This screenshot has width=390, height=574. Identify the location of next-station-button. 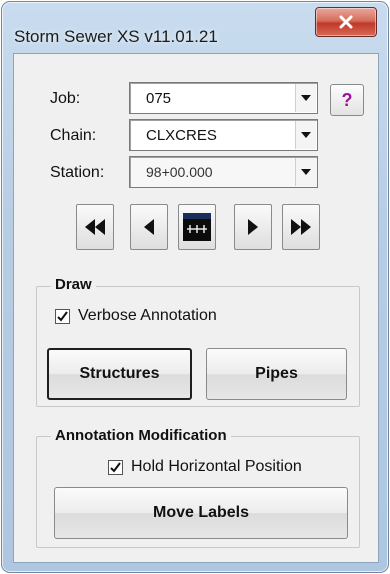
(253, 227).